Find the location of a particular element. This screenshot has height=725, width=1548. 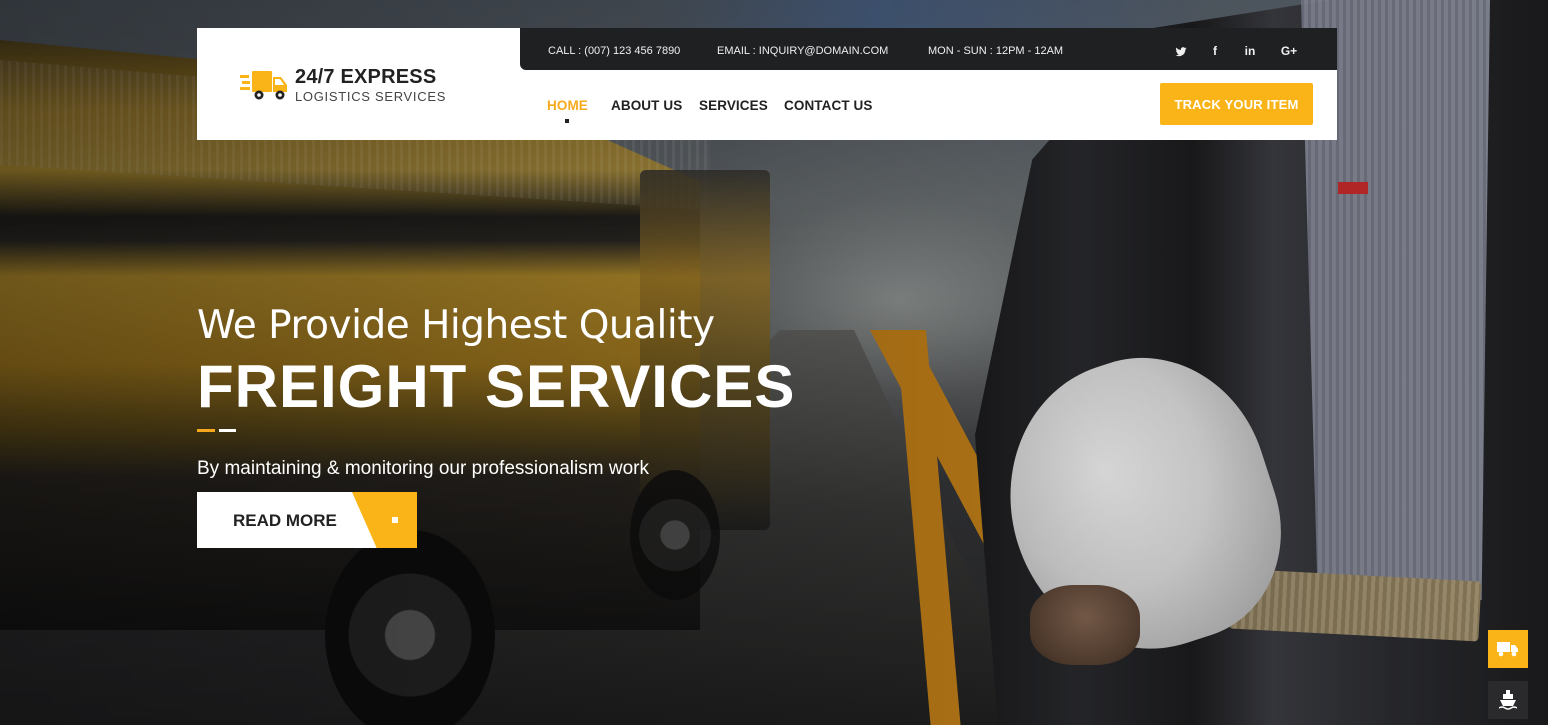

read-more-label: READ MORE is located at coordinates (285, 520).